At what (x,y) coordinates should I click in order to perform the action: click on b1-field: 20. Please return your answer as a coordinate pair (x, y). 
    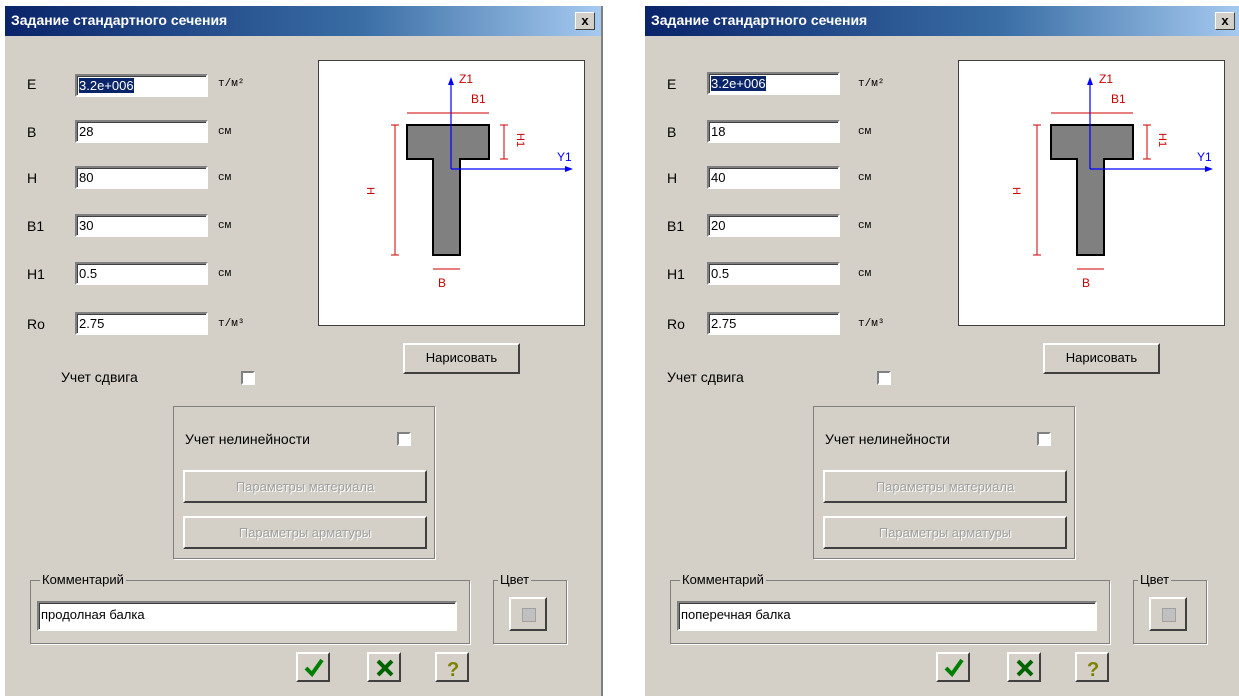
    Looking at the image, I should click on (773, 225).